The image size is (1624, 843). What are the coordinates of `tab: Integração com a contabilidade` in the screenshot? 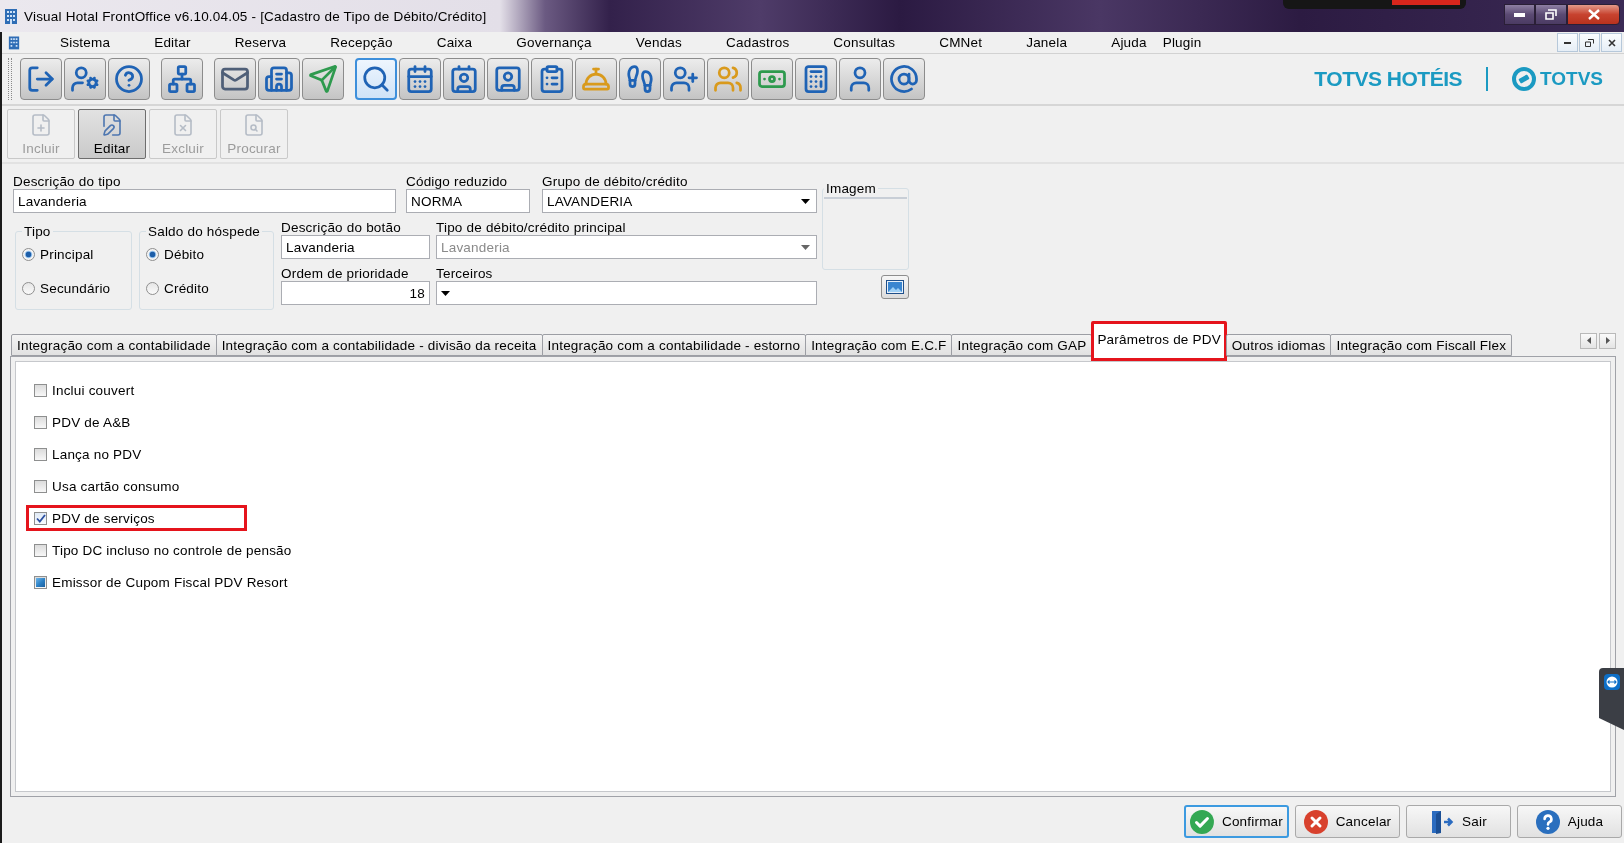 It's located at (114, 345).